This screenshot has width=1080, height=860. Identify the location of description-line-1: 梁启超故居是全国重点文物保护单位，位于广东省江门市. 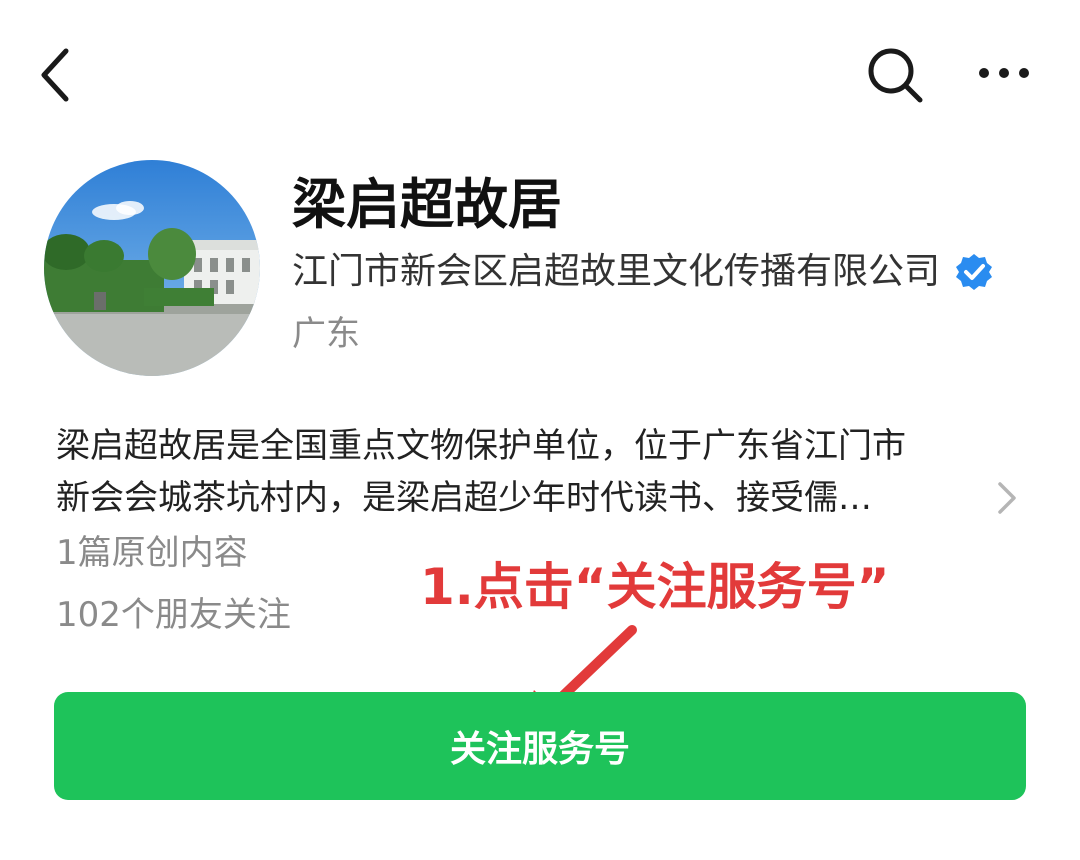
(481, 446).